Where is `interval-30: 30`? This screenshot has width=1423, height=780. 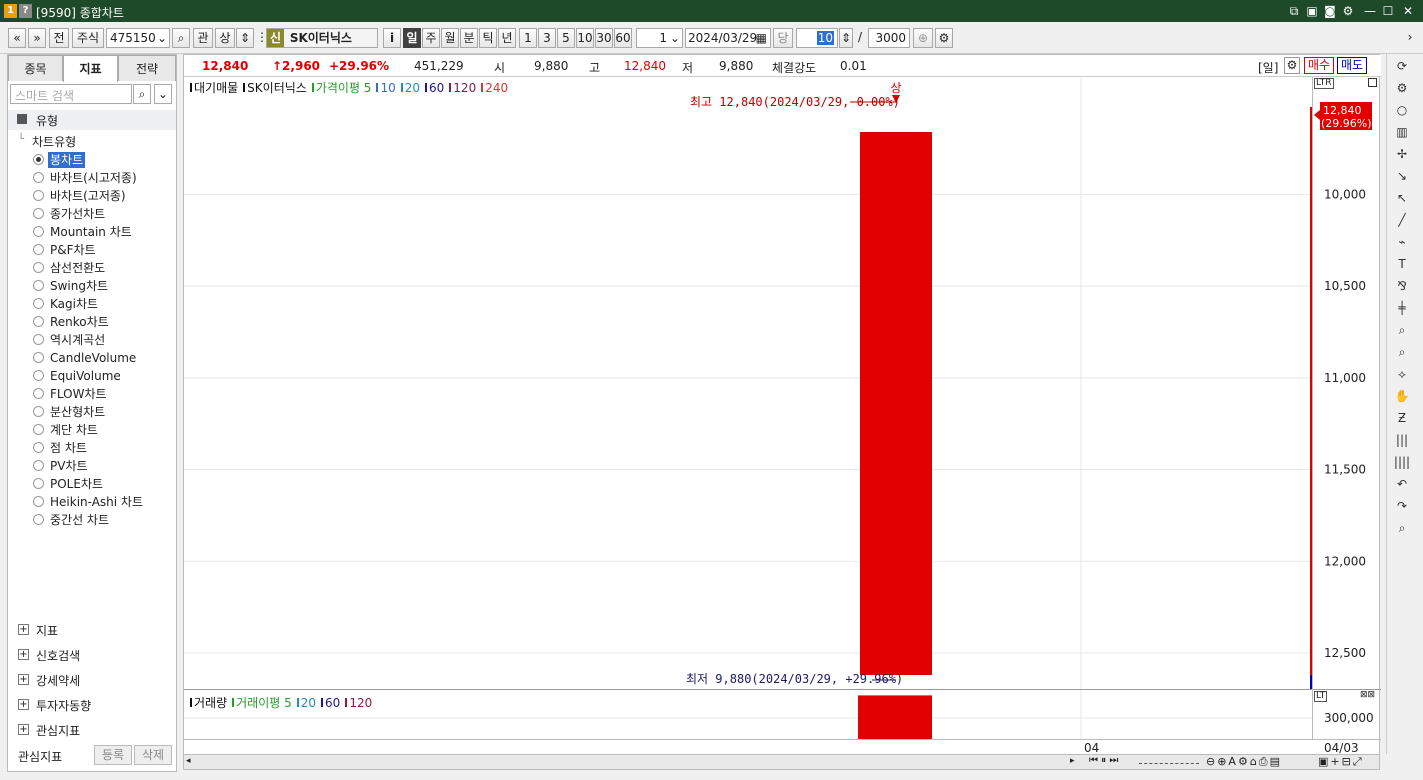
interval-30: 30 is located at coordinates (604, 38).